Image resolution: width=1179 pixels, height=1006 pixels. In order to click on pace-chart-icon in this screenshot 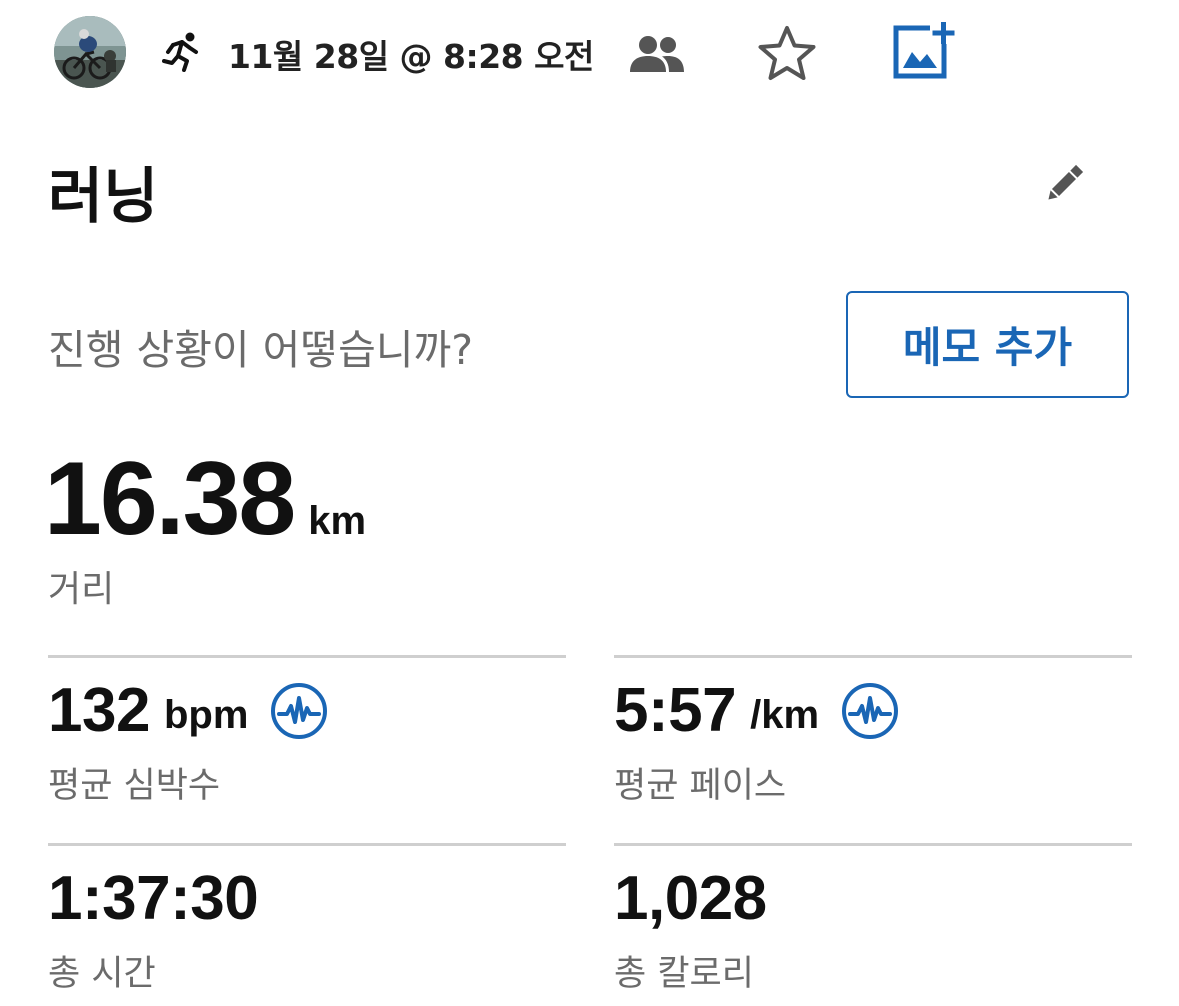, I will do `click(870, 711)`.